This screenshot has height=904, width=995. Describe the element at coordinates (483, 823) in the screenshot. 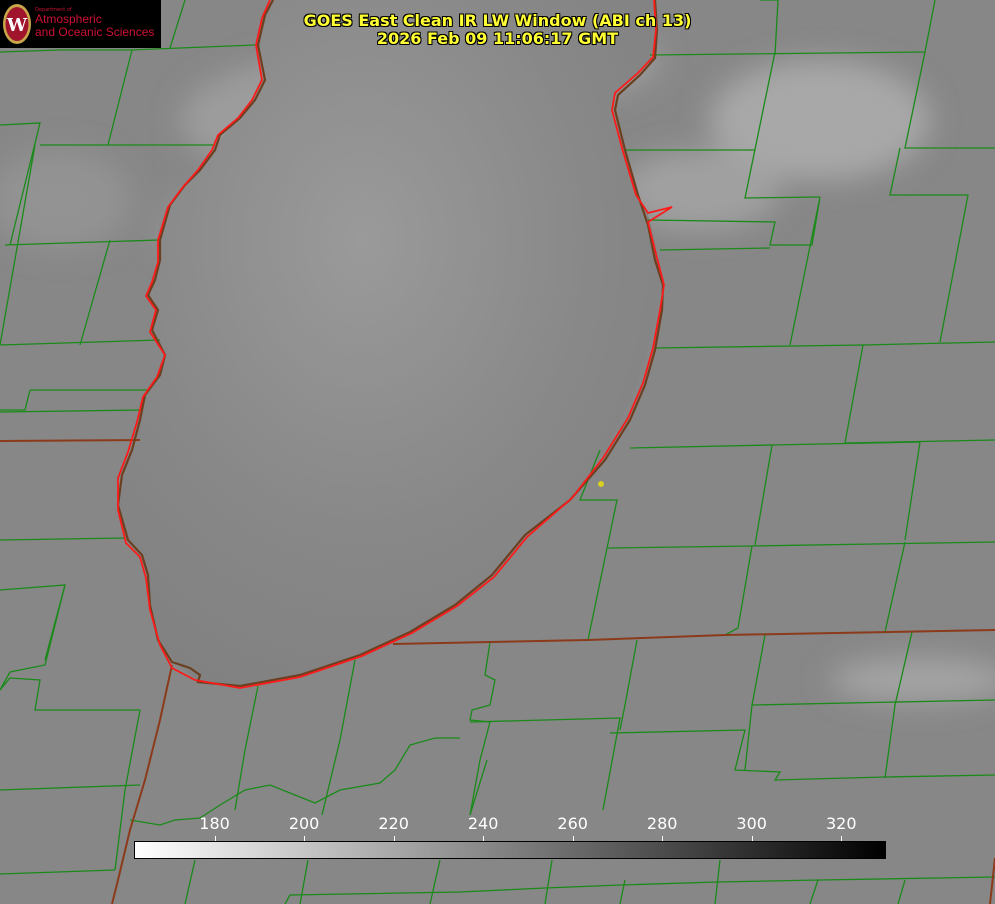

I see `colorbar-tick-label: 240` at that location.